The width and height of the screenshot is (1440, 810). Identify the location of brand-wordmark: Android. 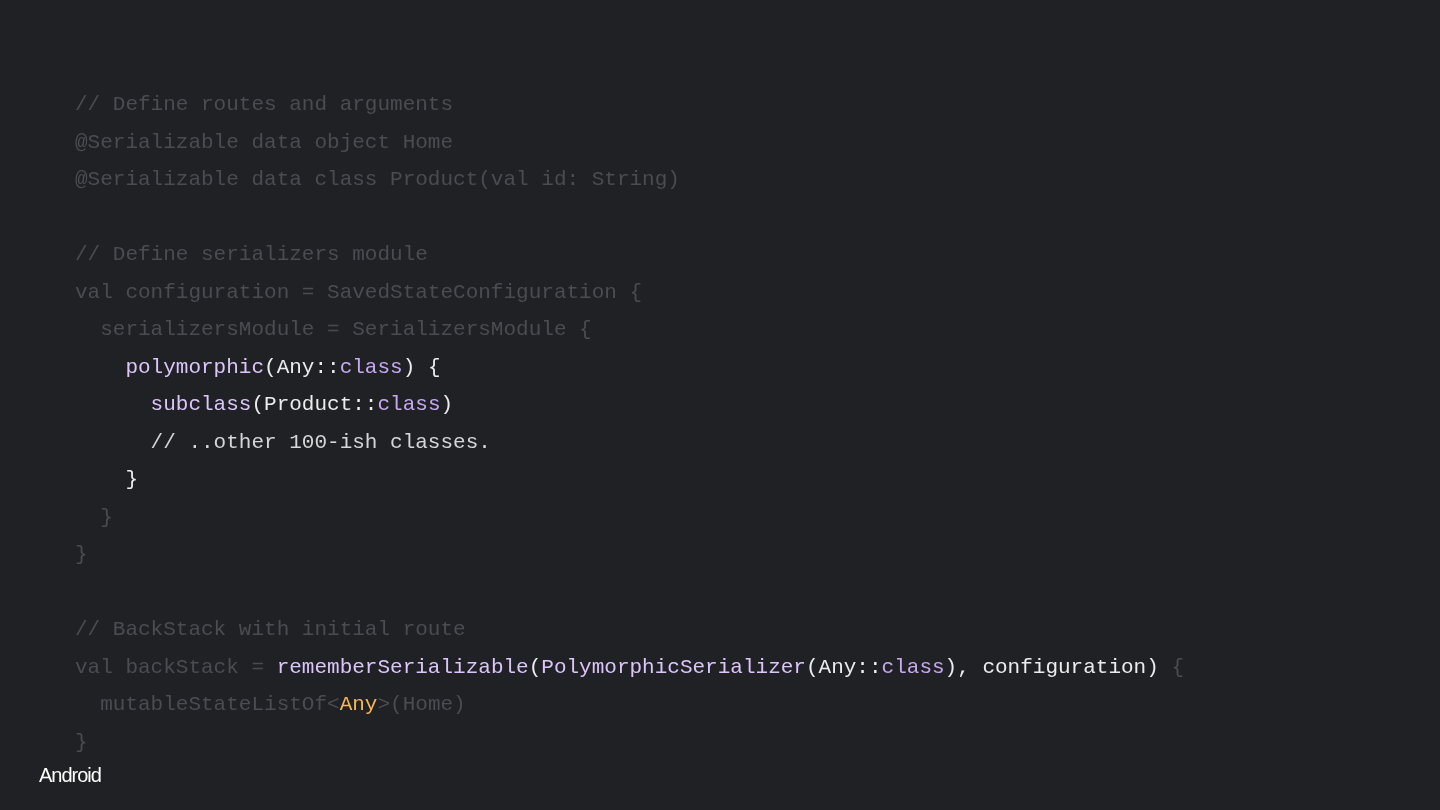
(70, 775).